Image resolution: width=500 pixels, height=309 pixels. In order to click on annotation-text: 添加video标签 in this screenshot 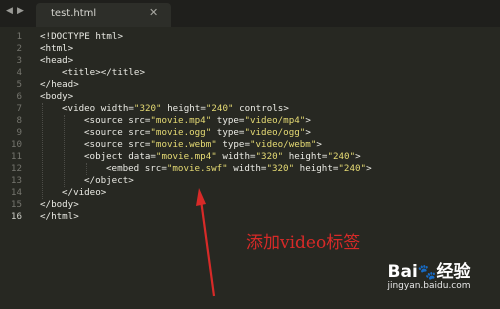, I will do `click(303, 243)`.